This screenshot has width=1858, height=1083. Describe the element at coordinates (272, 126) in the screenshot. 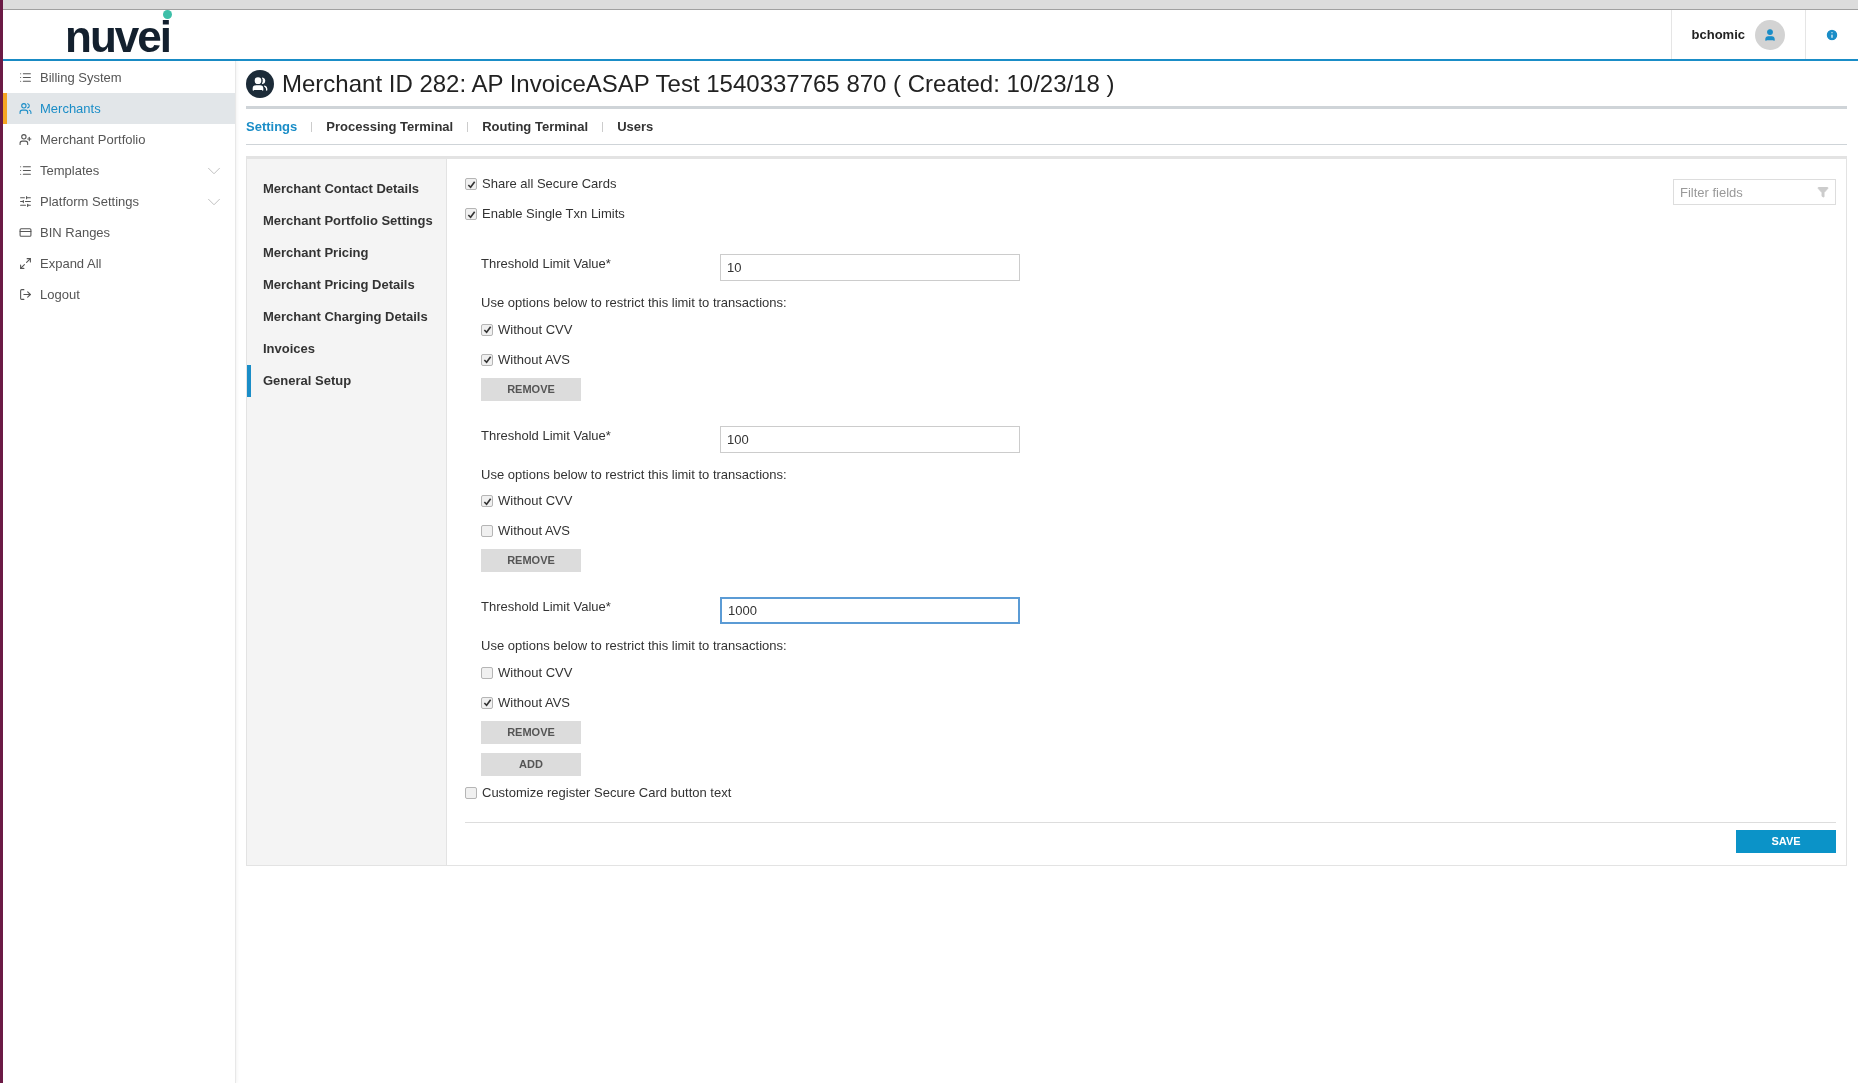

I see `tab: Settings` at that location.